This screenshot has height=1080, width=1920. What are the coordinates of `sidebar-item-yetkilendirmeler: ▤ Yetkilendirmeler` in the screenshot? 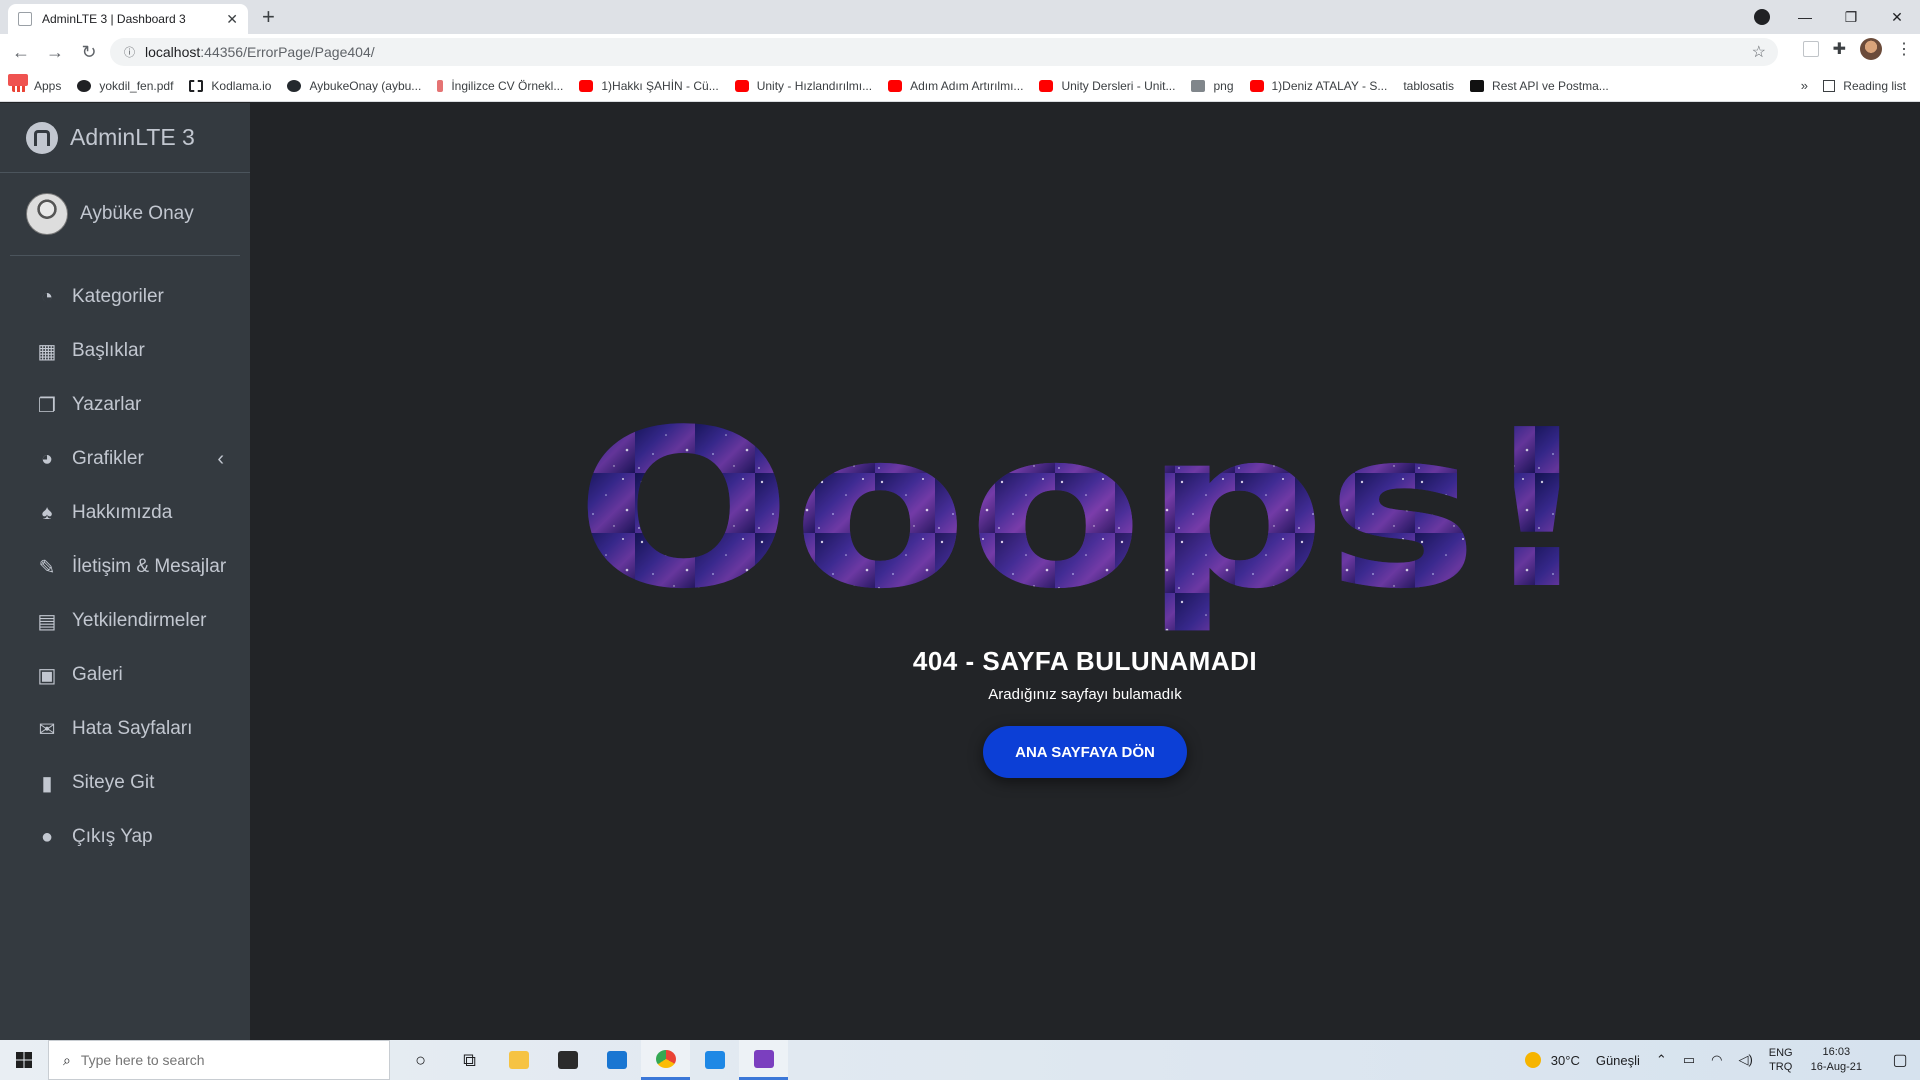 It's located at (125, 621).